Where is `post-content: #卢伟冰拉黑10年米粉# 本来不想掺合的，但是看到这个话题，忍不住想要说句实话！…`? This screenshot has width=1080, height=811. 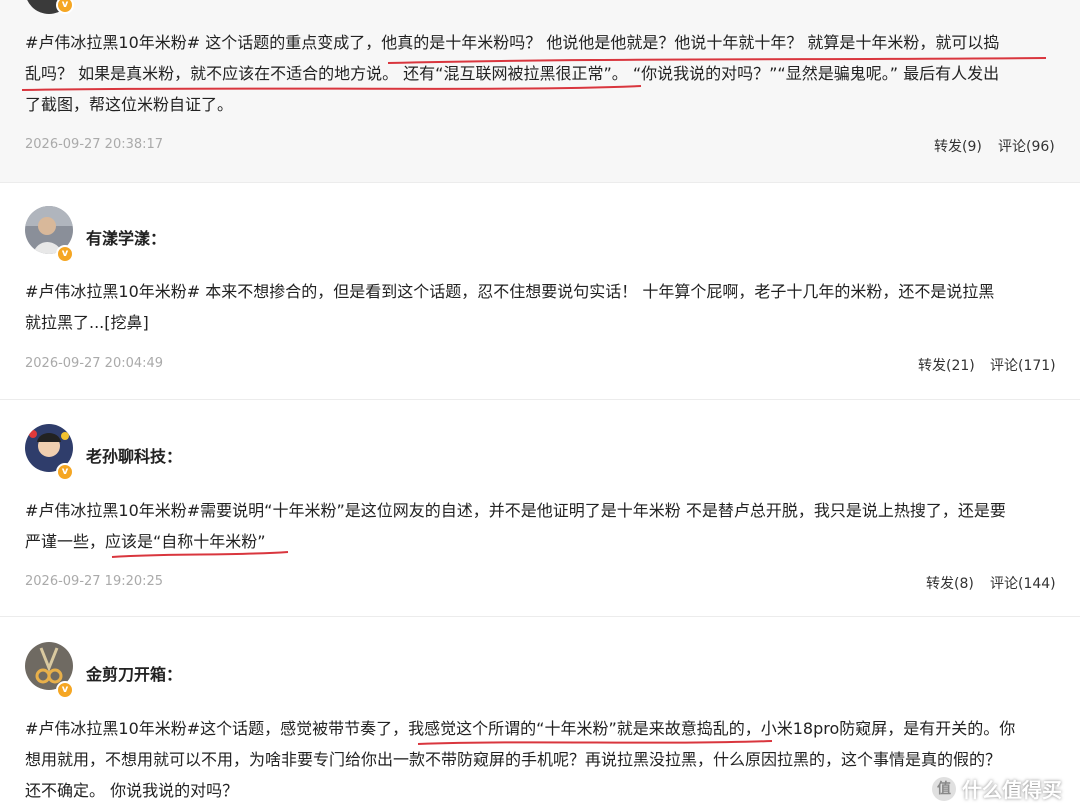
post-content: #卢伟冰拉黑10年米粉# 本来不想掺合的，但是看到这个话题，忍不住想要说句实话！… is located at coordinates (510, 307).